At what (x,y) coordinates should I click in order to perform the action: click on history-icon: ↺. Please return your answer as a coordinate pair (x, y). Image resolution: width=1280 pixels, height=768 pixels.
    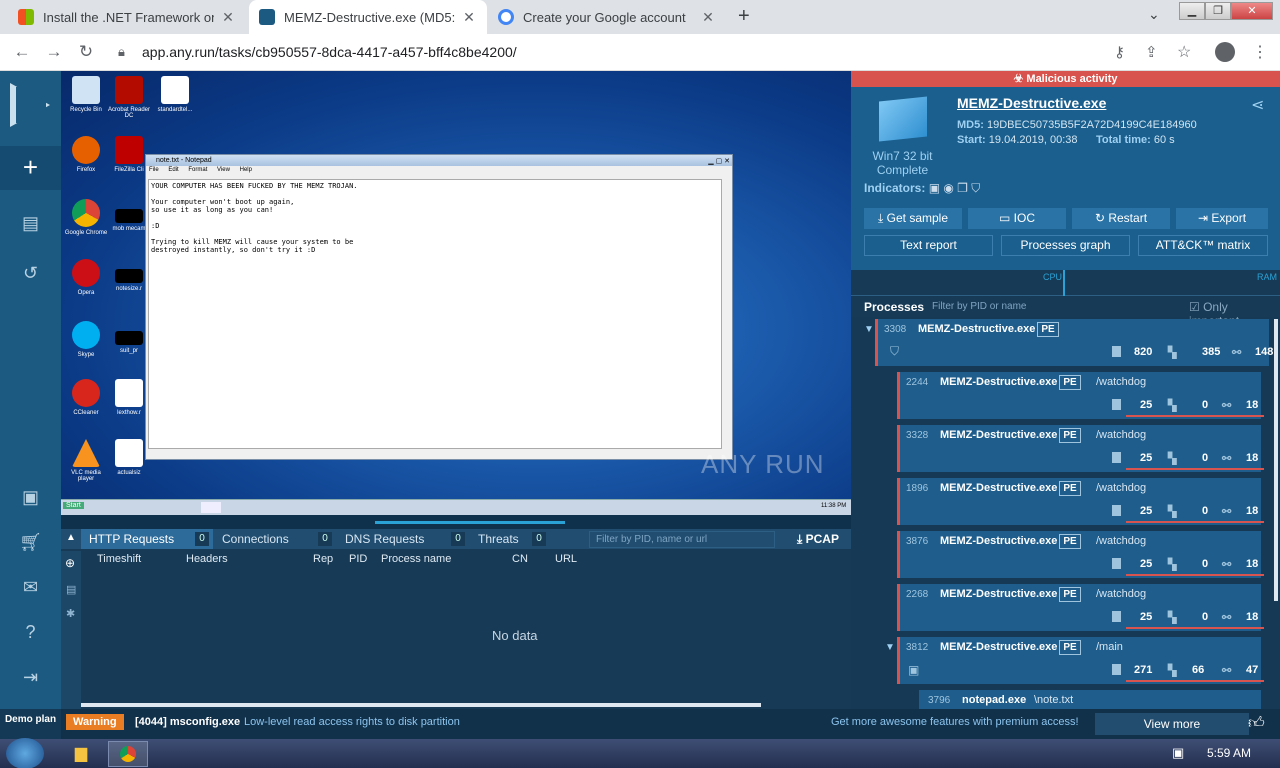
    Looking at the image, I should click on (30, 273).